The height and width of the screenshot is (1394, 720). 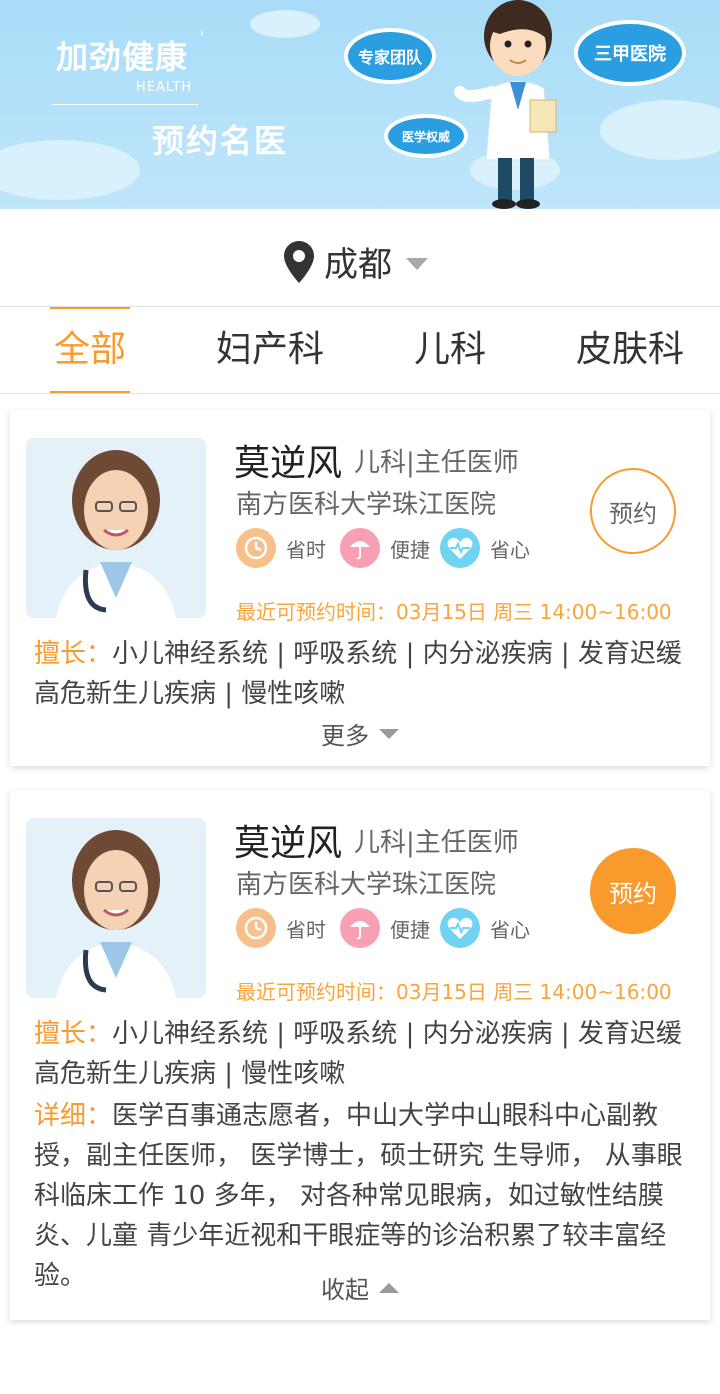 What do you see at coordinates (390, 56) in the screenshot?
I see `bubble-expert-team: 专家团队` at bounding box center [390, 56].